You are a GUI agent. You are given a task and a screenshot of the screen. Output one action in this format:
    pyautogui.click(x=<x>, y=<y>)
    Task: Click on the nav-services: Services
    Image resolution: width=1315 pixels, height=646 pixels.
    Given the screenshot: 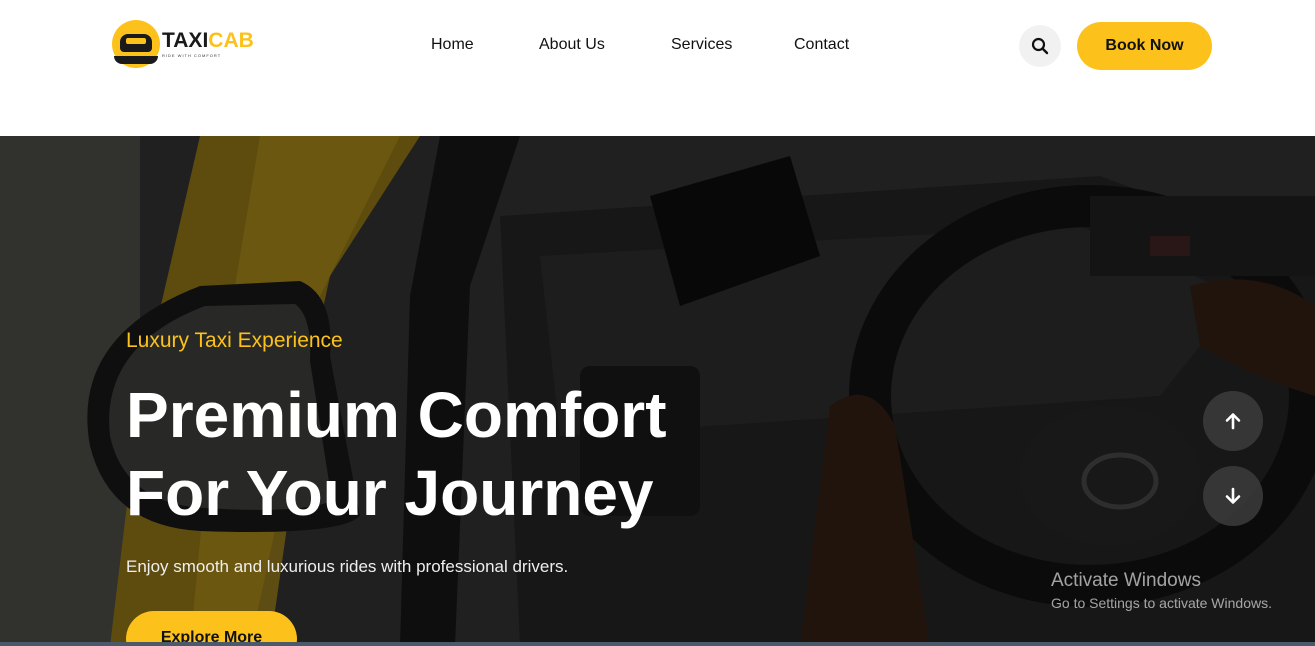 What is the action you would take?
    pyautogui.click(x=701, y=45)
    